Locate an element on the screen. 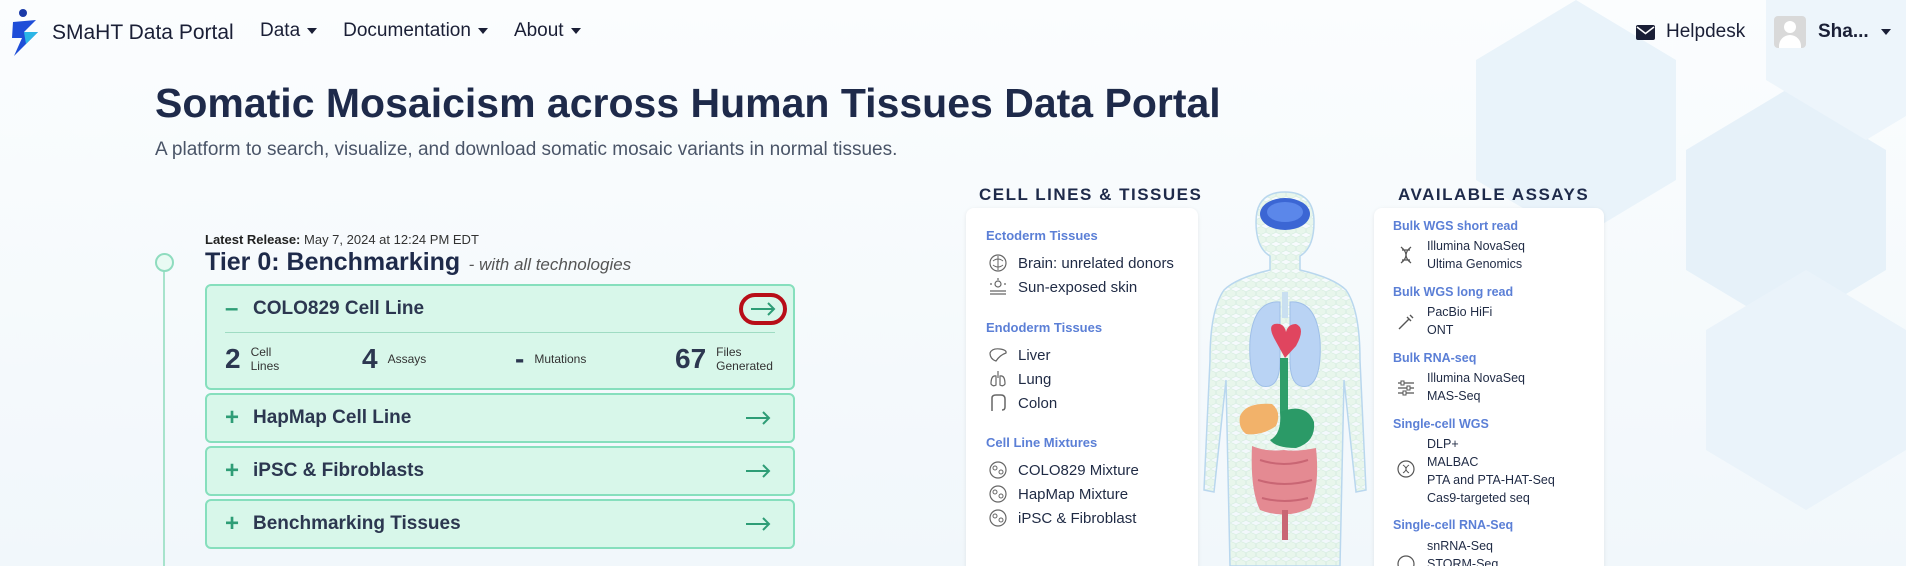  stat-value: 4 is located at coordinates (370, 358).